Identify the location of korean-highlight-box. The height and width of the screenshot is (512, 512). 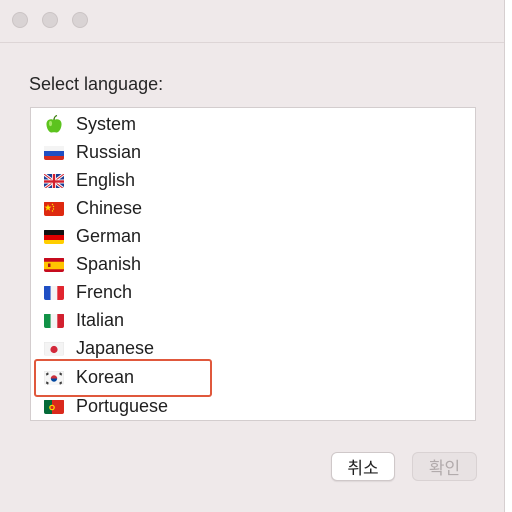
(123, 378).